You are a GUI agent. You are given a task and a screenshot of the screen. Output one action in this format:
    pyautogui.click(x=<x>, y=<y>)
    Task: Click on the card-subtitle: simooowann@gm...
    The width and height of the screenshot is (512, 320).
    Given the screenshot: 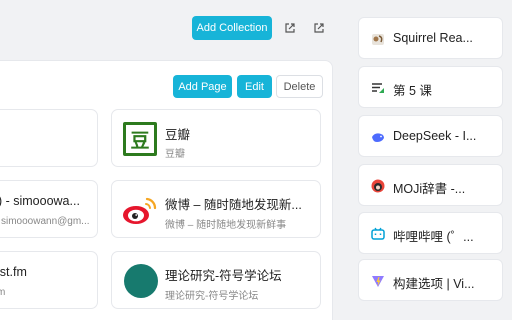 What is the action you would take?
    pyautogui.click(x=45, y=221)
    